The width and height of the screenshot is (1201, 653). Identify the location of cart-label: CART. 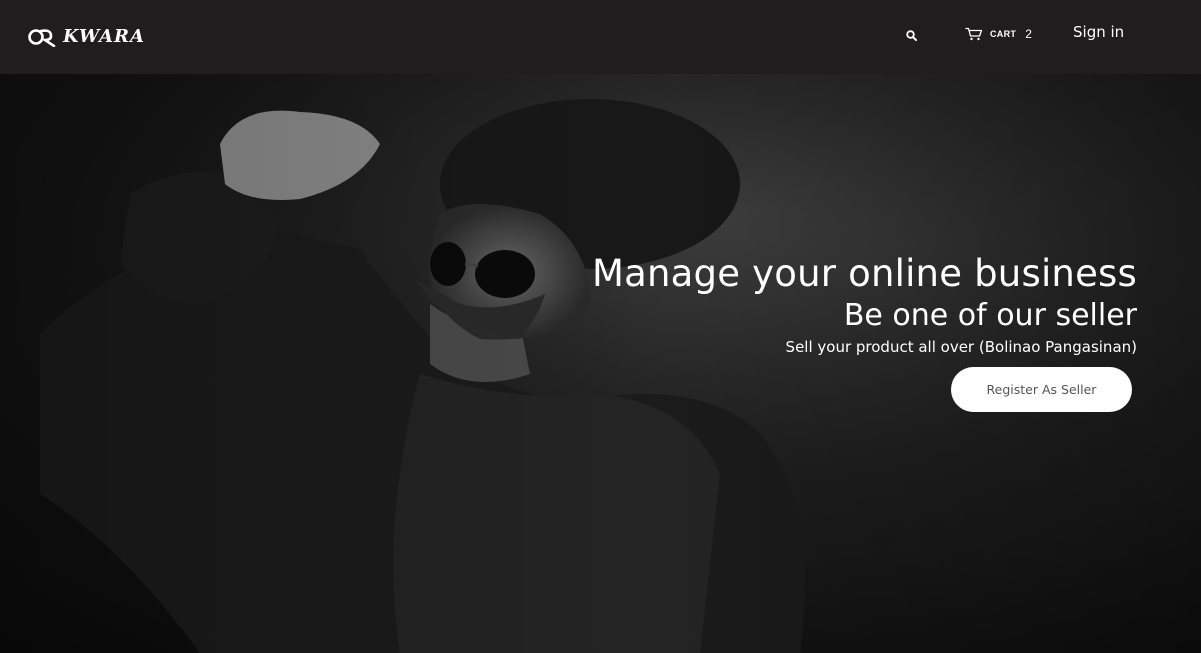
(1003, 34).